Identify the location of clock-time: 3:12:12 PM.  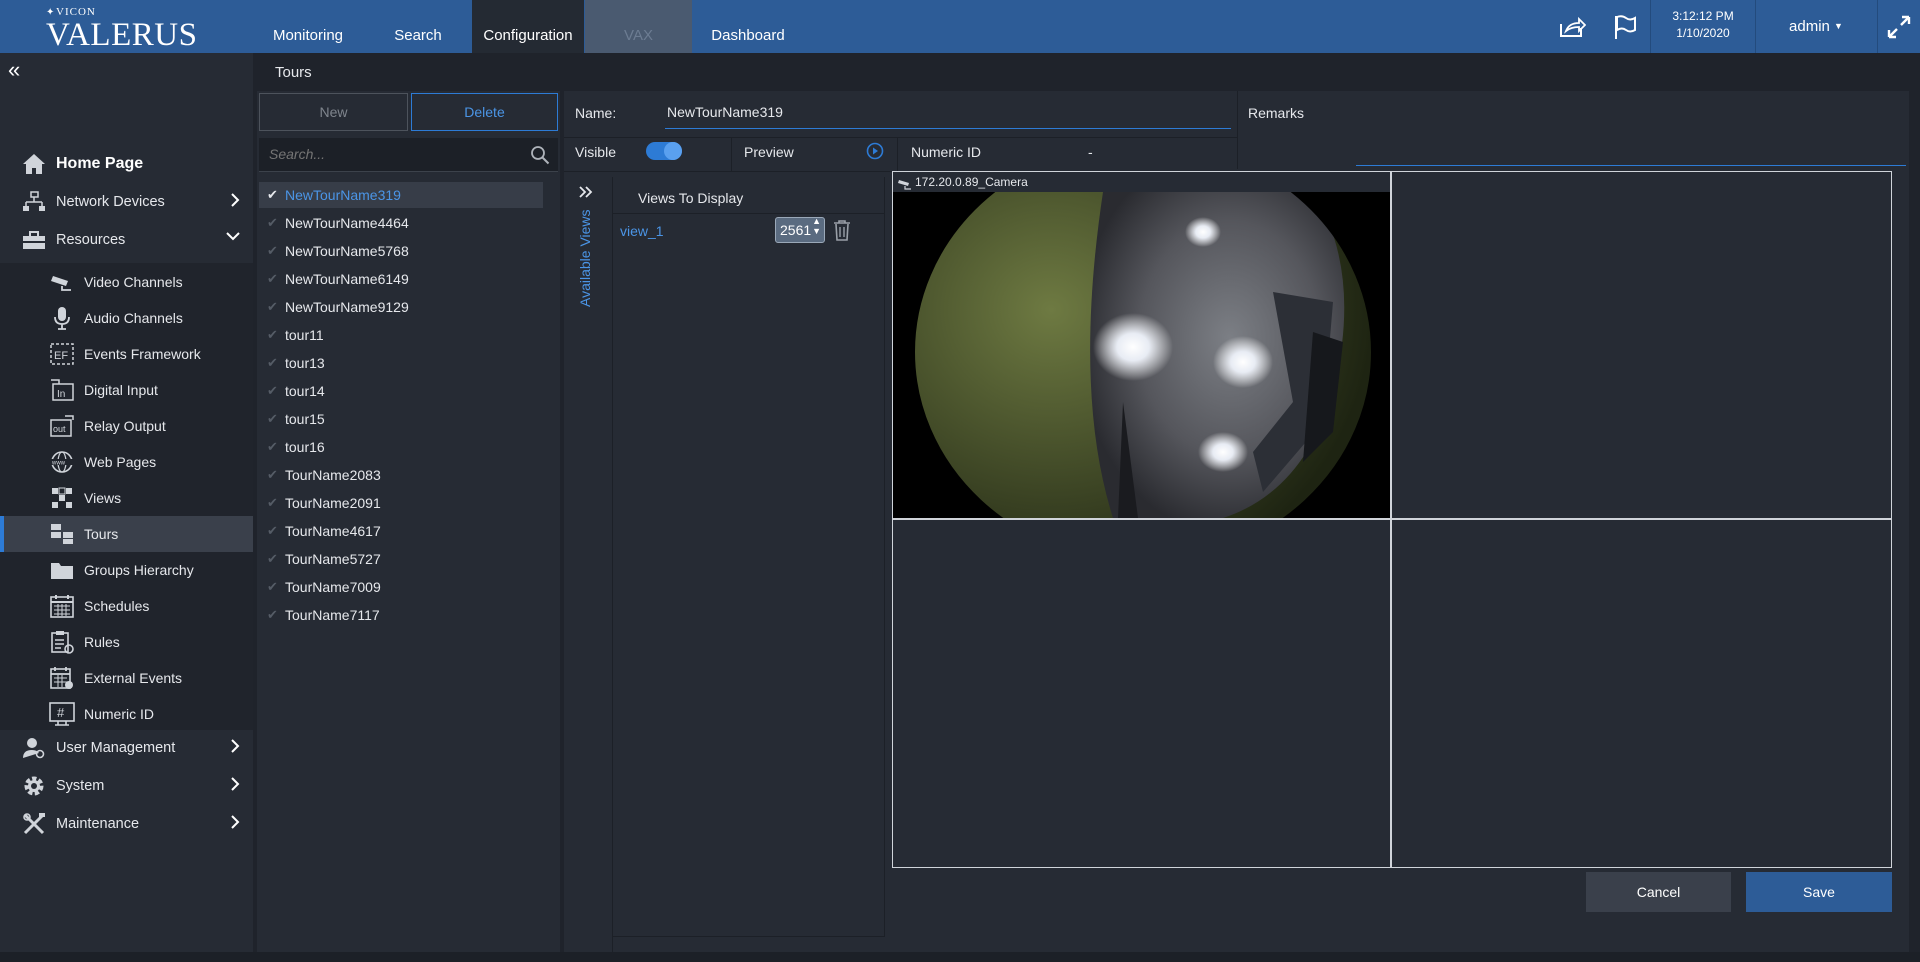
(1703, 16).